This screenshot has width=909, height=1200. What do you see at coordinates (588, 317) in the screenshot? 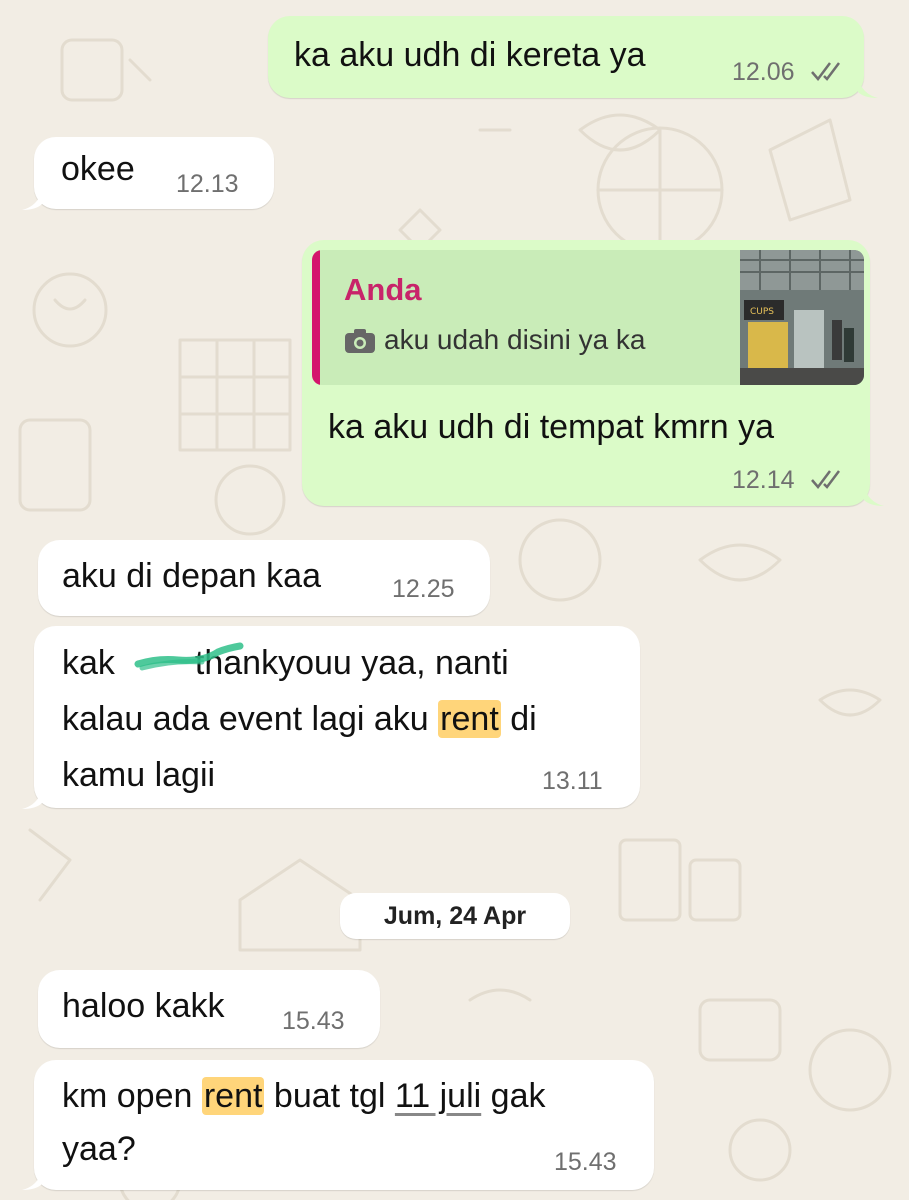
I see `reply-quote: Anda aku udah disini ya ka CUPS` at bounding box center [588, 317].